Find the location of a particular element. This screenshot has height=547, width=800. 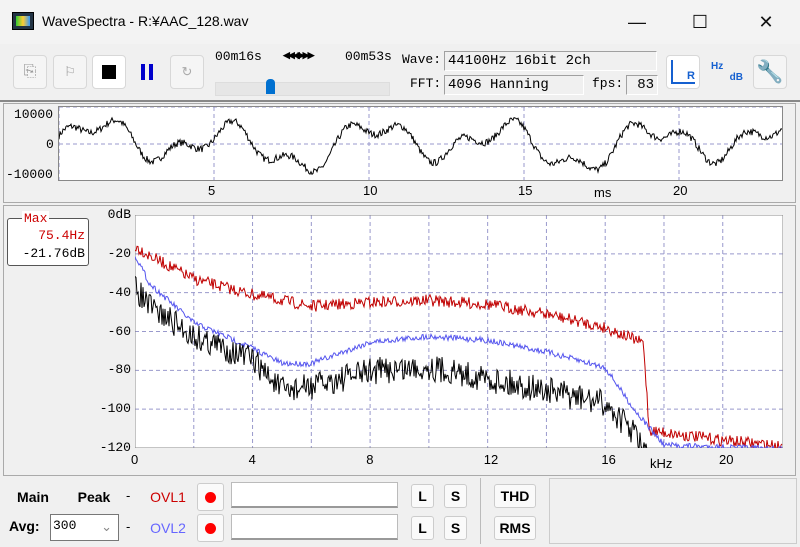

pause-button is located at coordinates (147, 72).